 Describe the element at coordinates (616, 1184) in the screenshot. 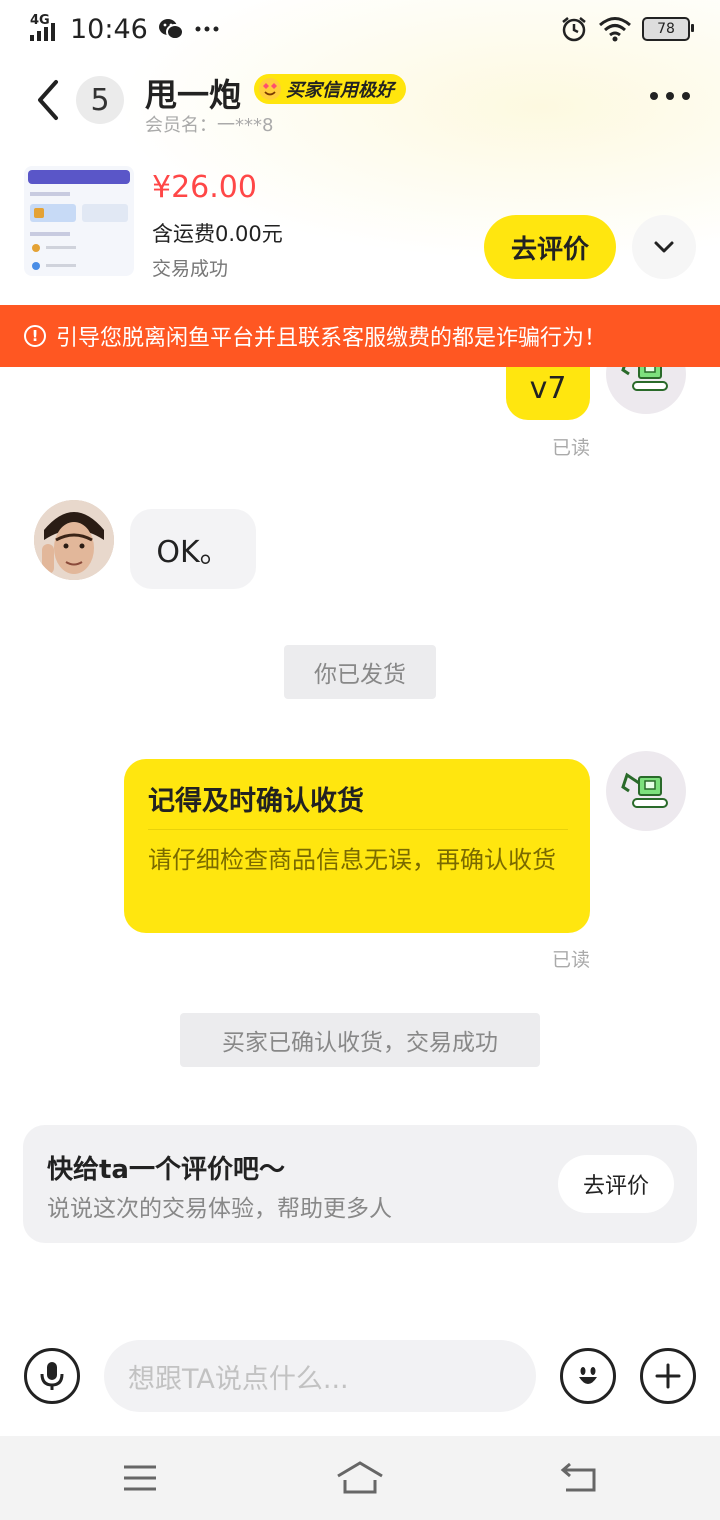

I see `review-button: 去评价` at that location.